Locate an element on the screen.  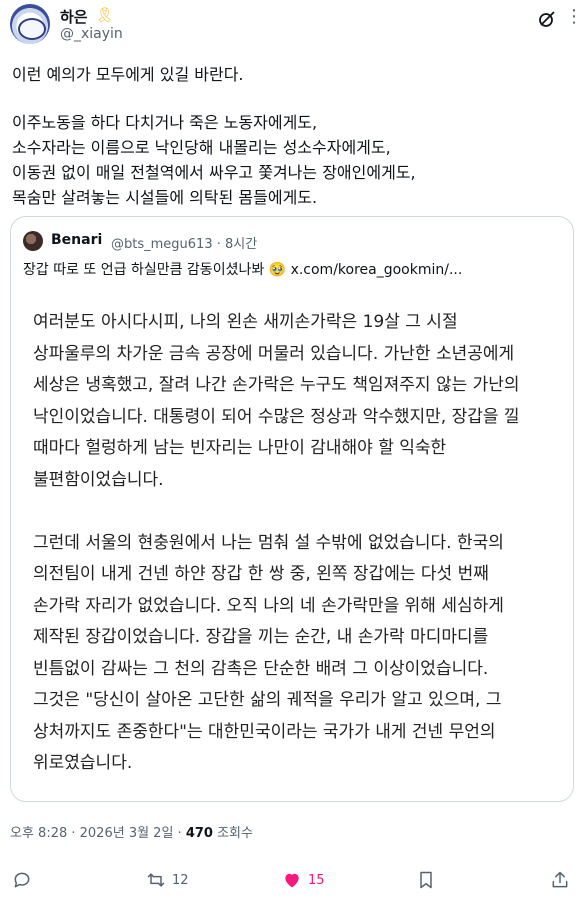
timestamp-text: 오후 8:28 · 2026년 3월 2일 · is located at coordinates (98, 833).